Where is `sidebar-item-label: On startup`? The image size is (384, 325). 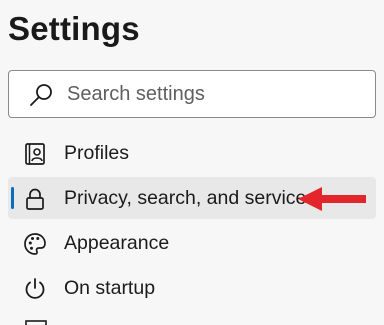 sidebar-item-label: On startup is located at coordinates (110, 288).